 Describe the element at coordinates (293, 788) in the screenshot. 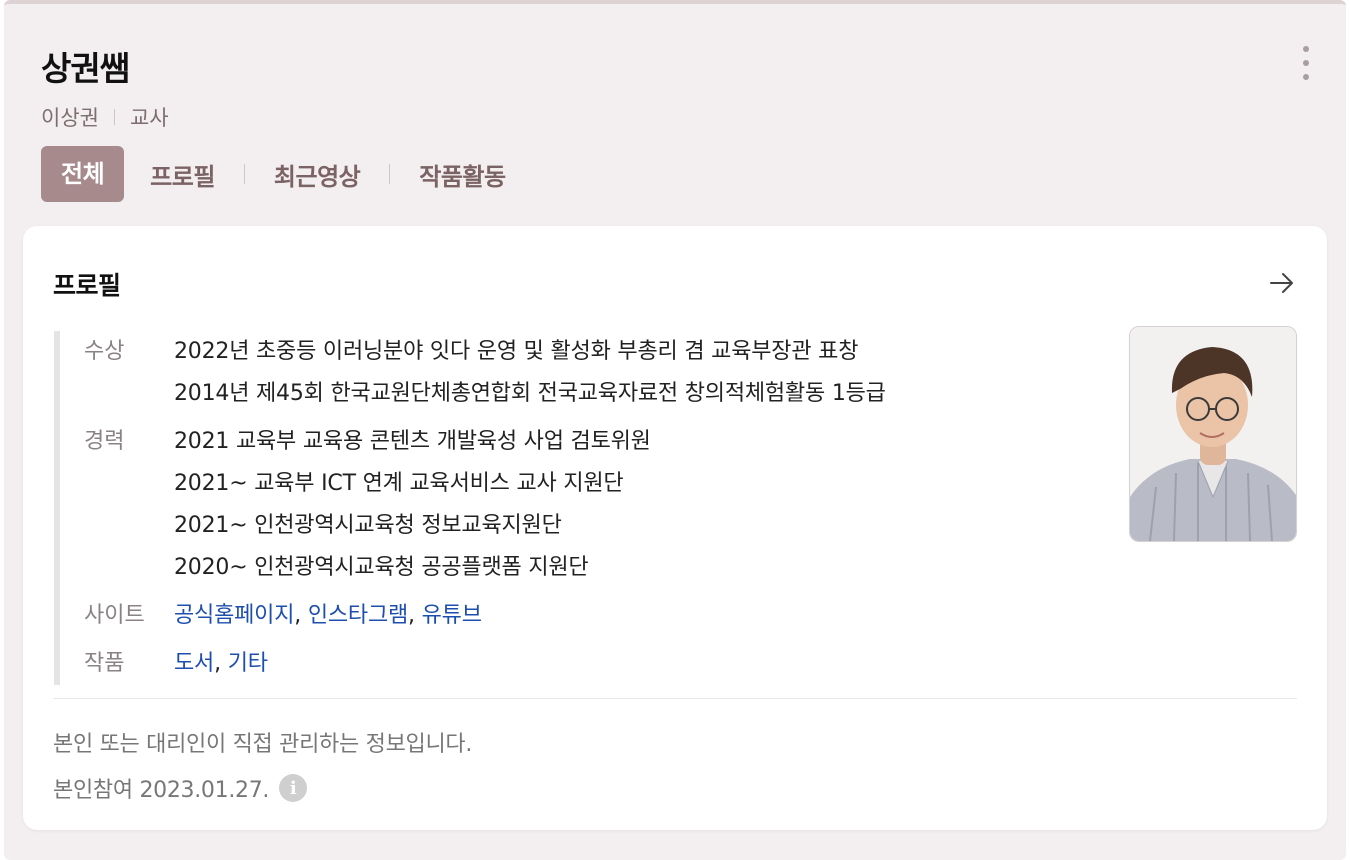

I see `info-icon: i` at that location.